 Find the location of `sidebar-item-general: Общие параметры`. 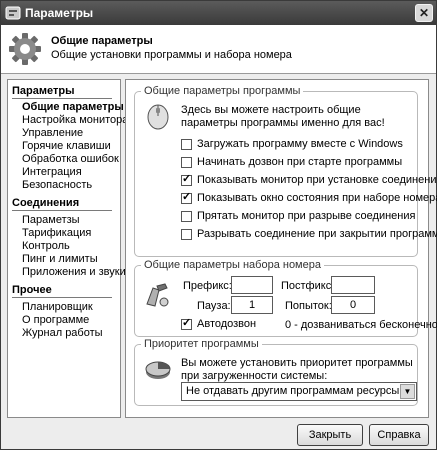

sidebar-item-general: Общие параметры is located at coordinates (73, 107).